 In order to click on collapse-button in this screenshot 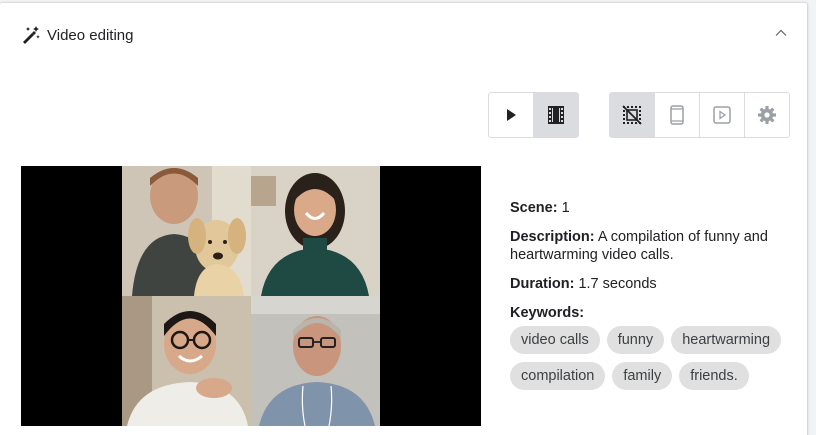, I will do `click(781, 33)`.